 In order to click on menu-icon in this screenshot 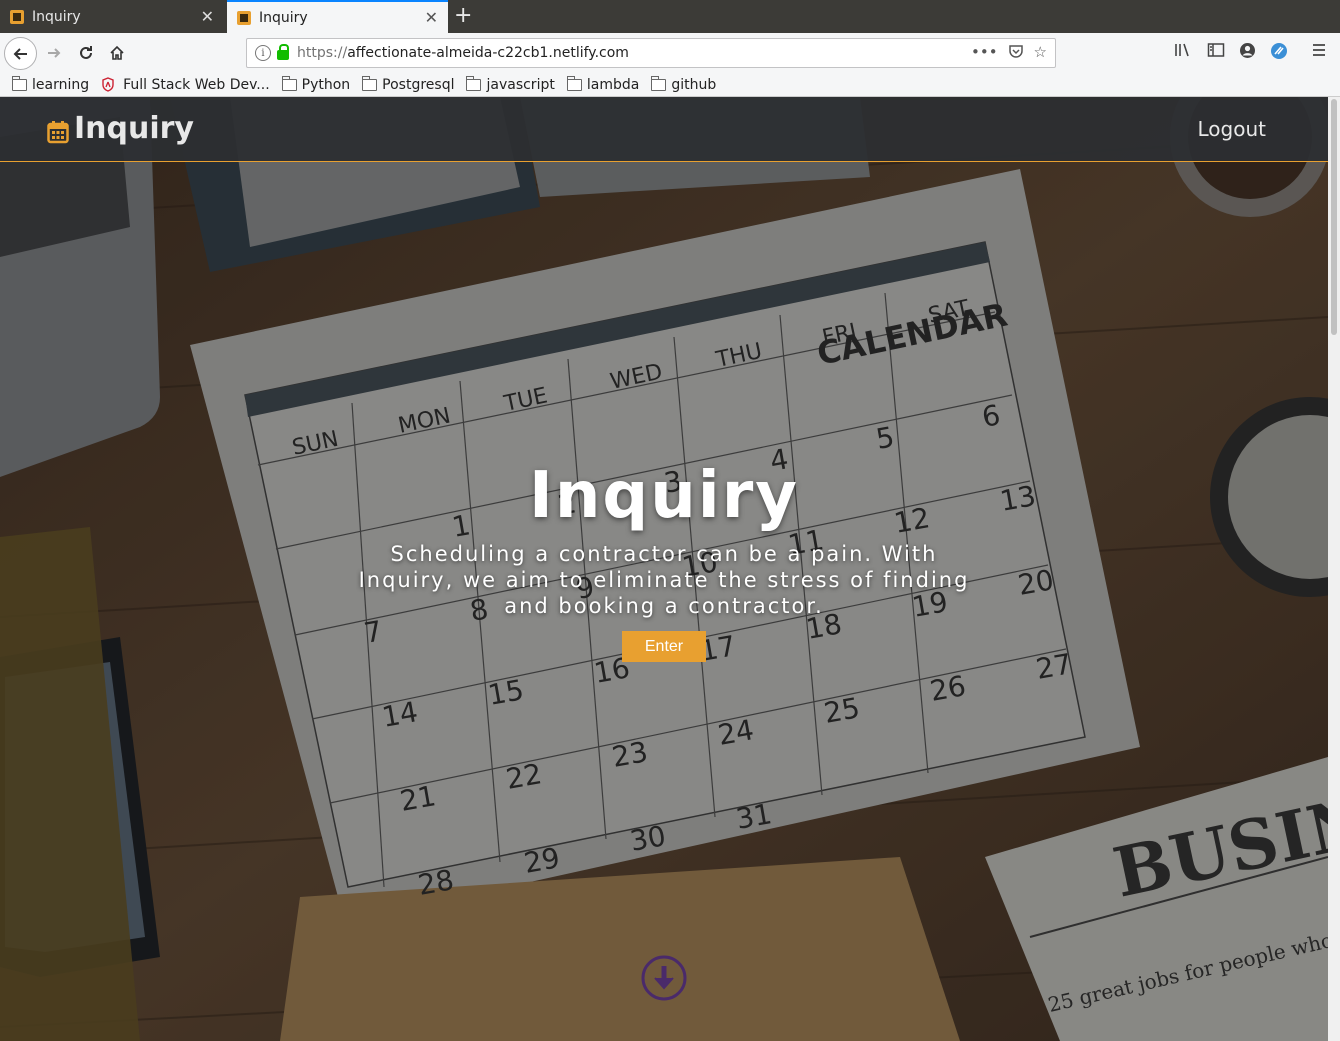, I will do `click(1319, 51)`.